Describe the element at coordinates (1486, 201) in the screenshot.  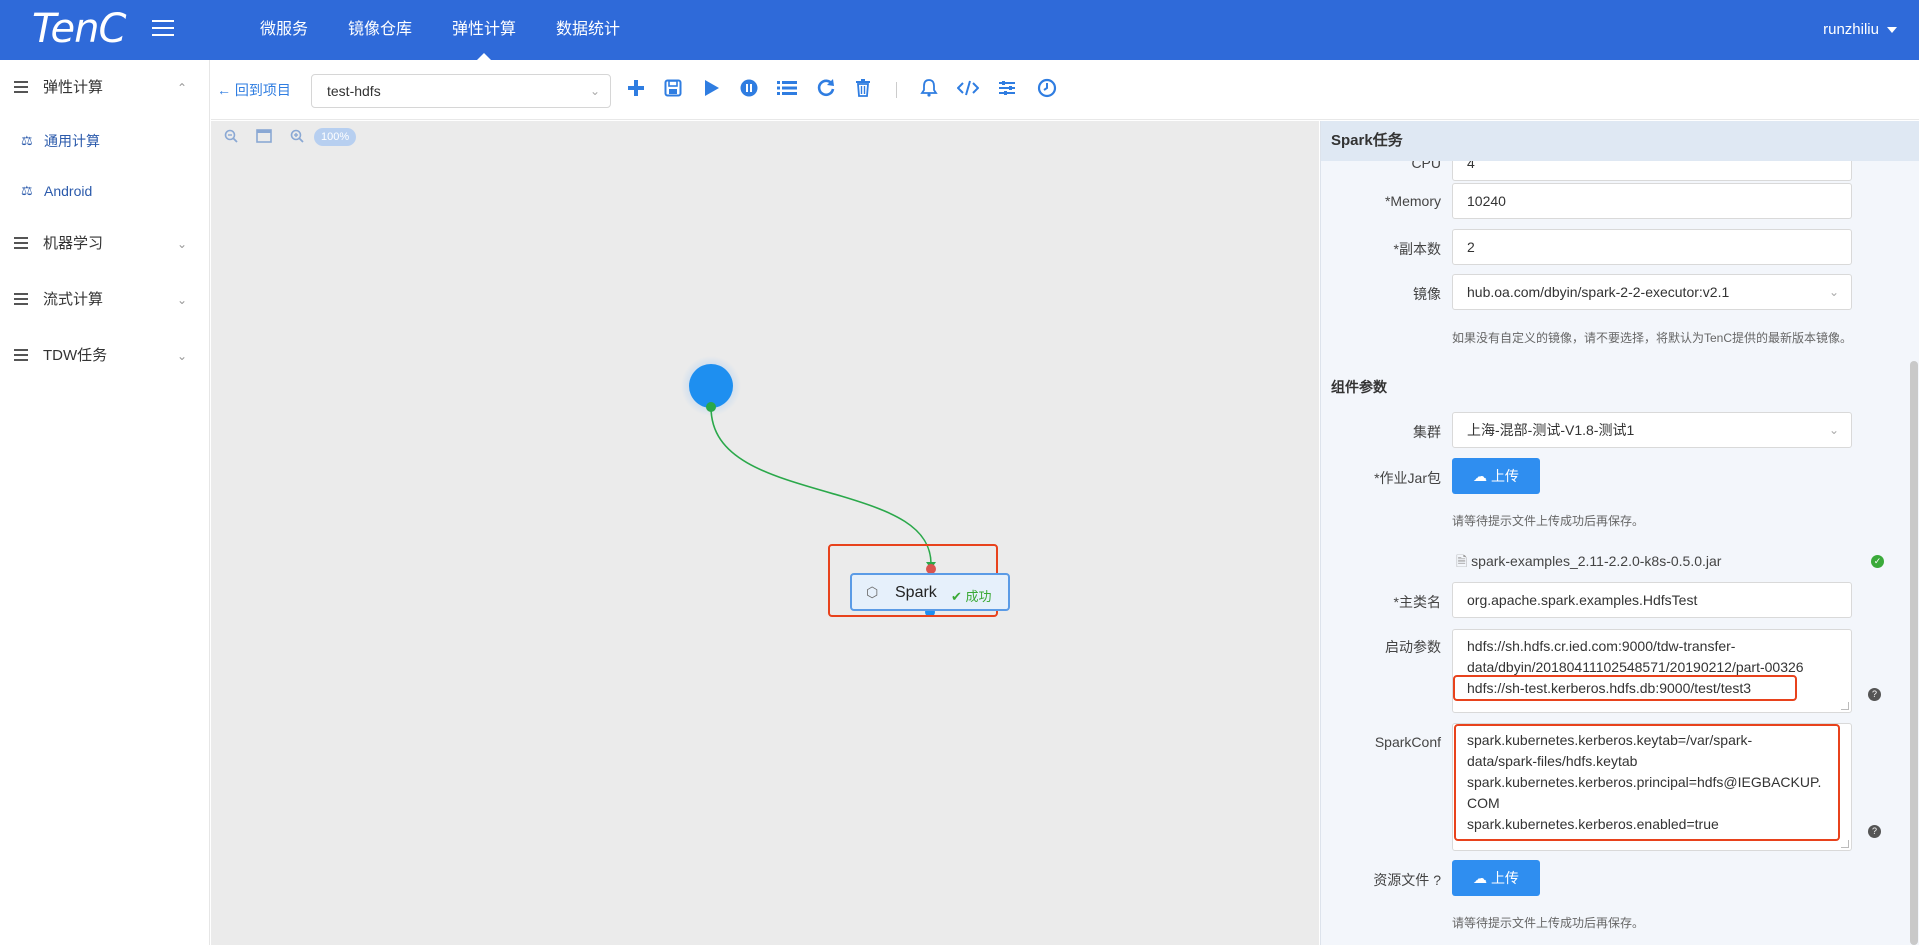
I see `memory-value: 10240` at that location.